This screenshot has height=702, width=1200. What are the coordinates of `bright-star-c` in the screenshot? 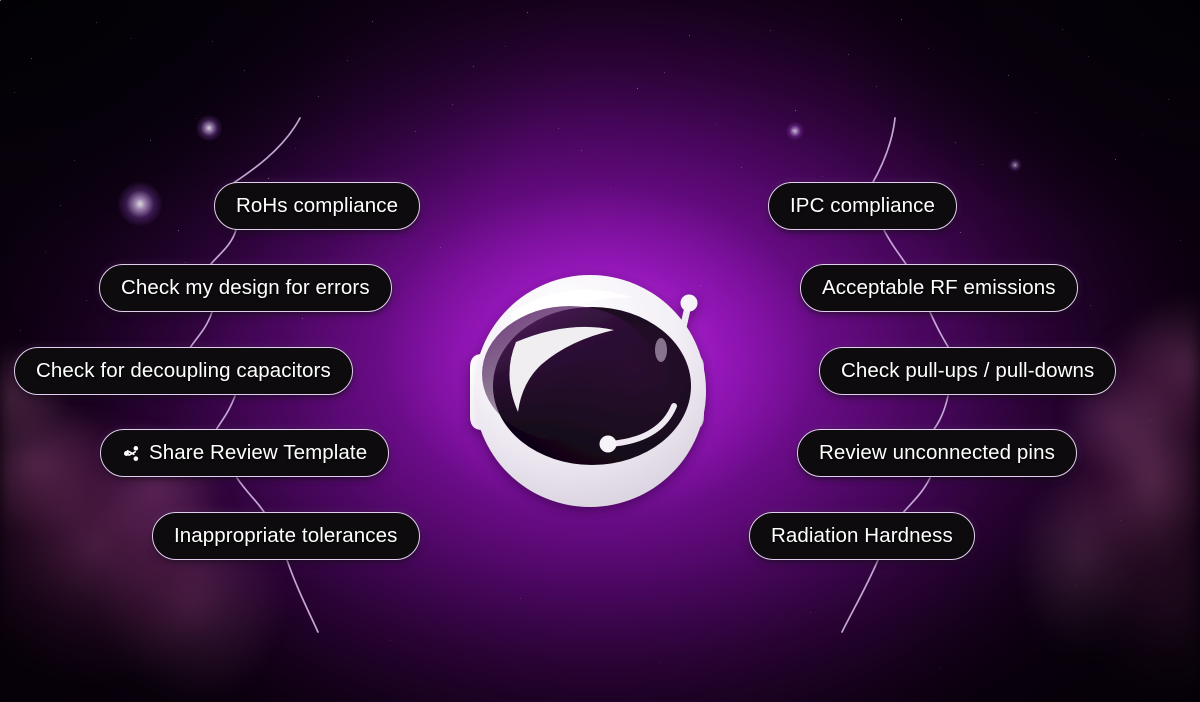 It's located at (795, 131).